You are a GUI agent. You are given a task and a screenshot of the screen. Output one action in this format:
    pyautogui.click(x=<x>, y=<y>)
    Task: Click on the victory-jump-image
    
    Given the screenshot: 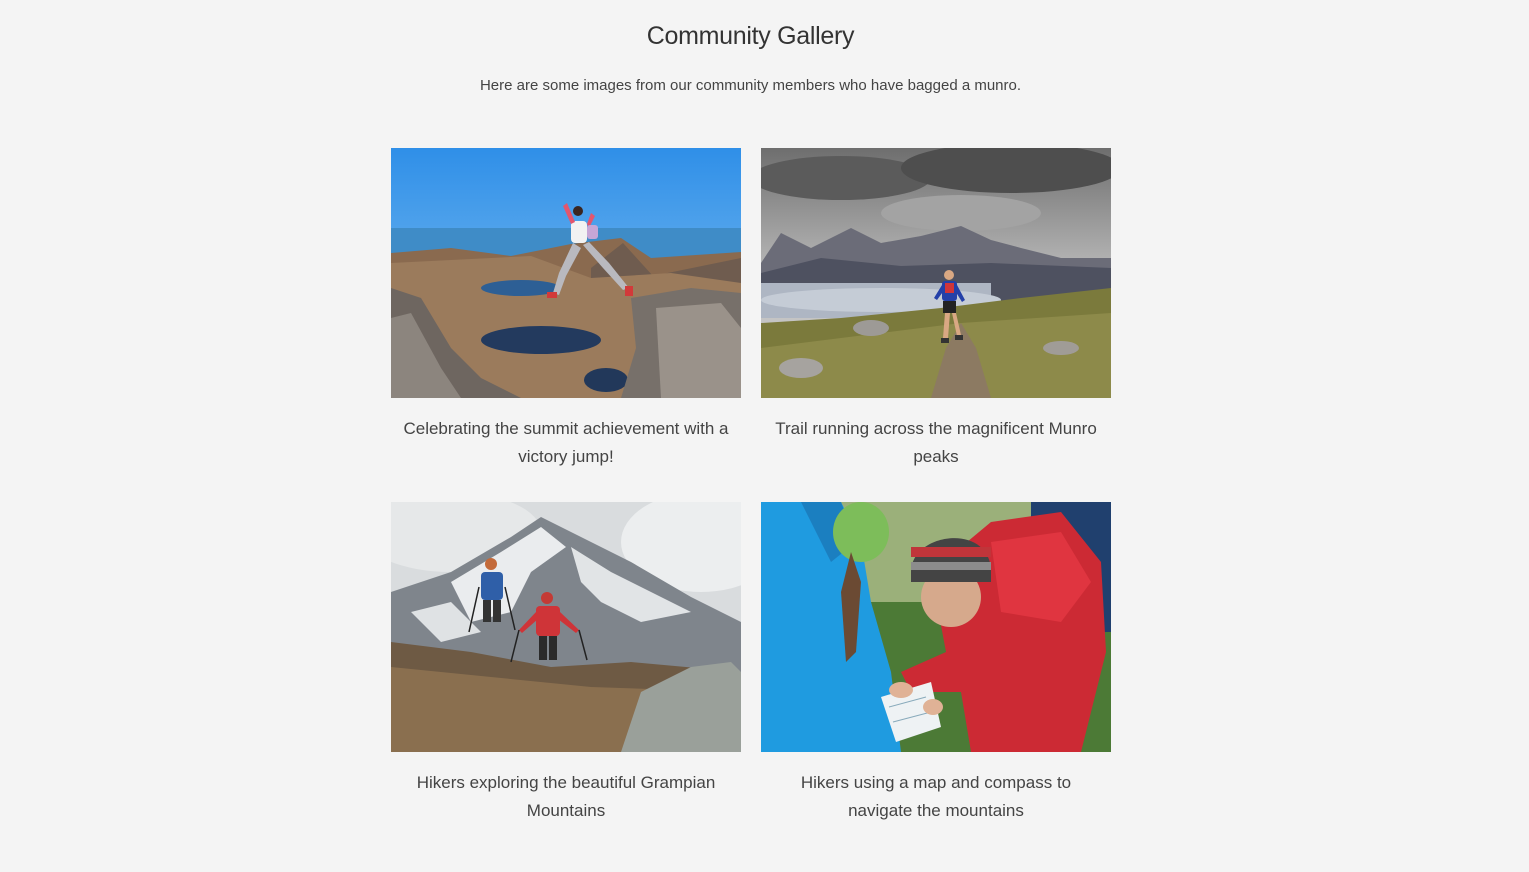 What is the action you would take?
    pyautogui.click(x=566, y=273)
    